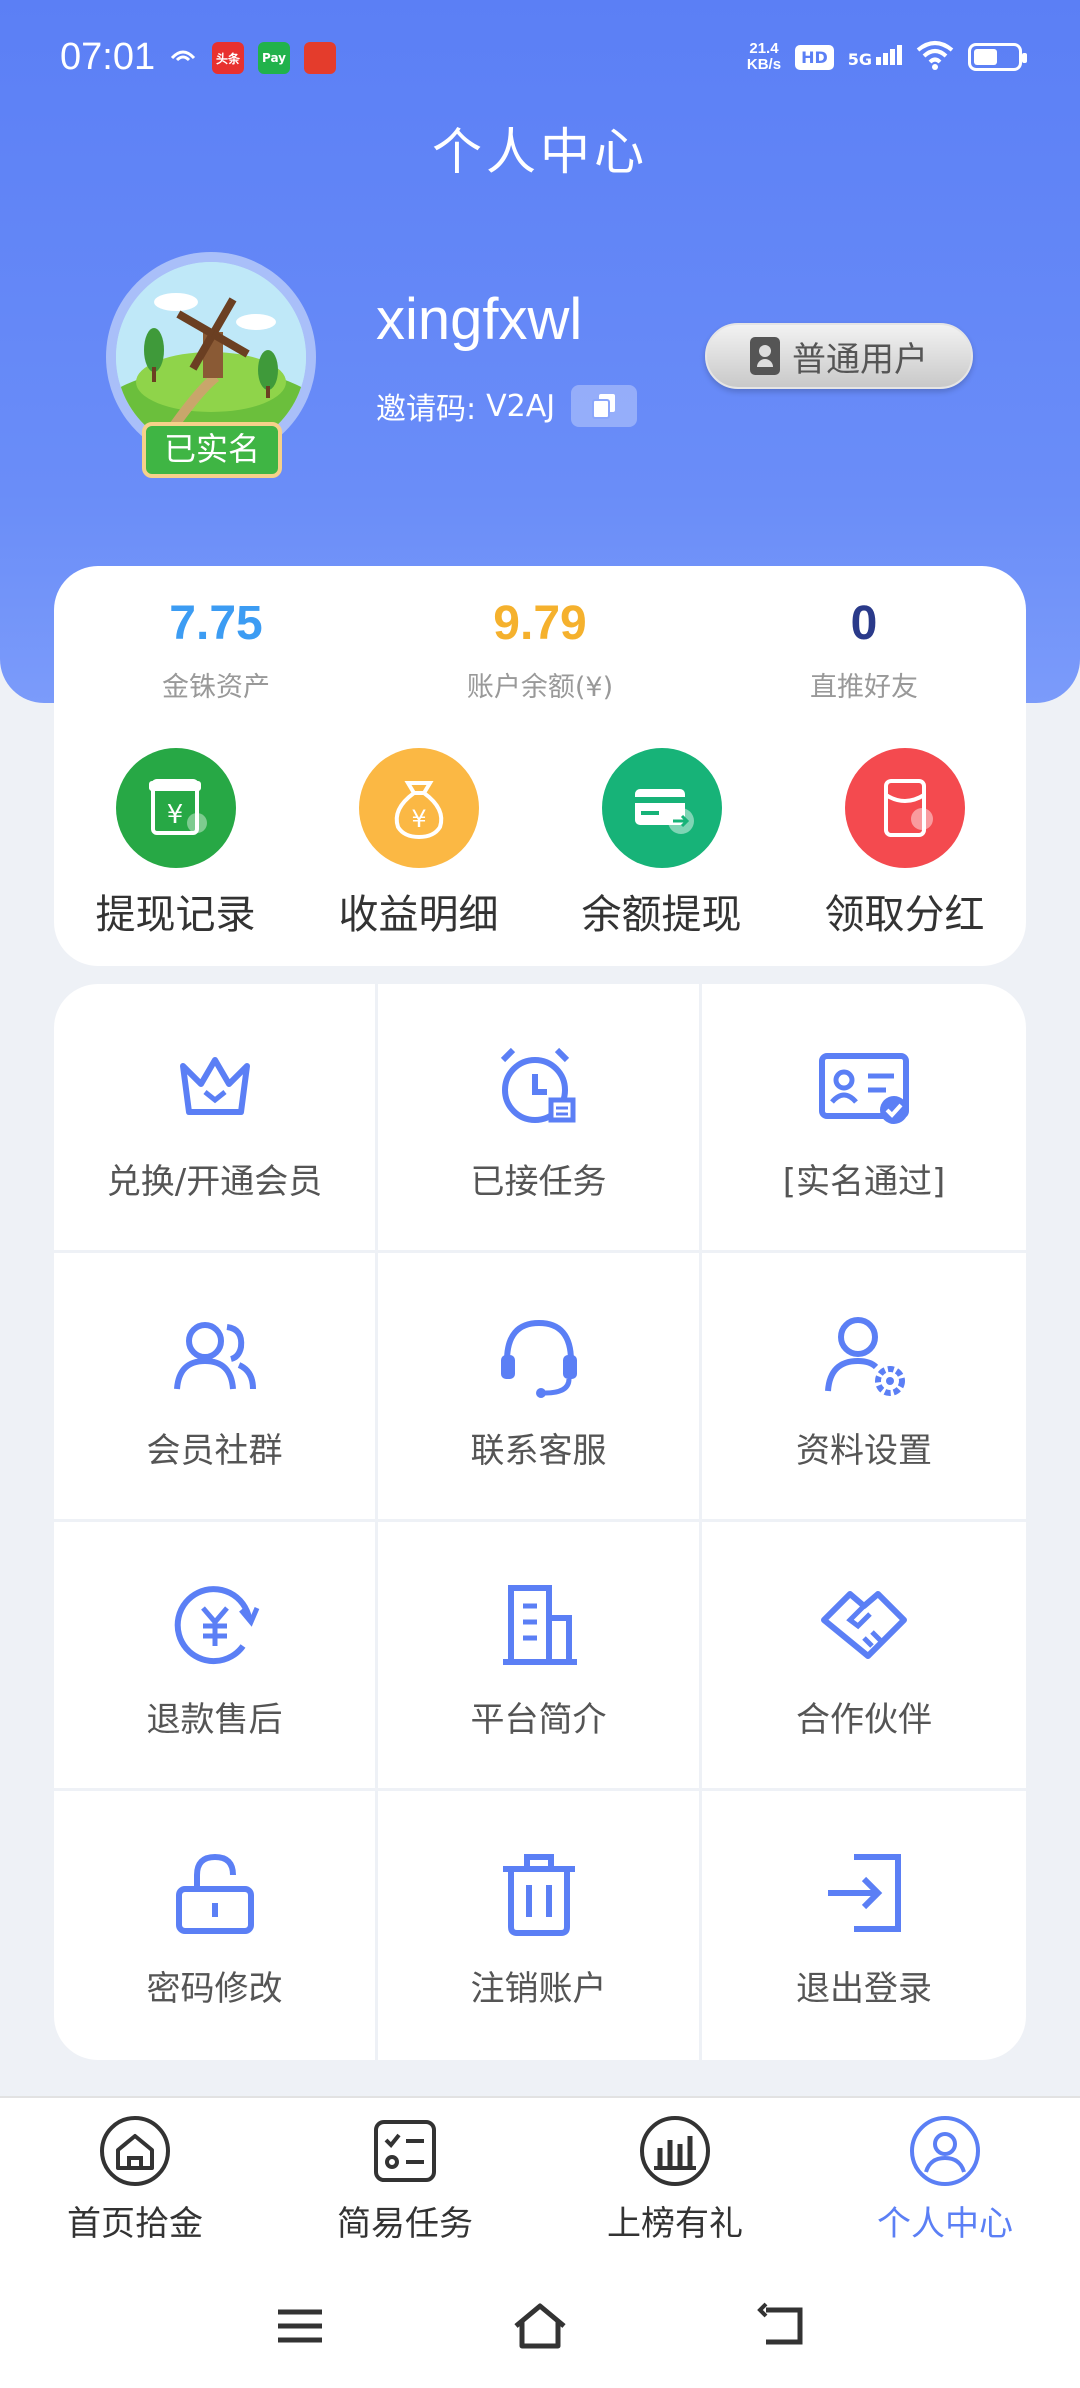 This screenshot has height=2388, width=1080. Describe the element at coordinates (997, 57) in the screenshot. I see `battery-icon` at that location.